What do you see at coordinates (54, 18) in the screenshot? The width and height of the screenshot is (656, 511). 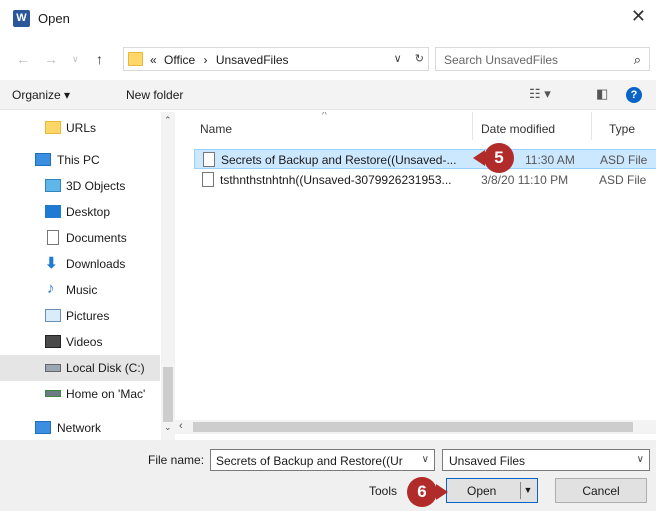 I see `window-title: Open` at bounding box center [54, 18].